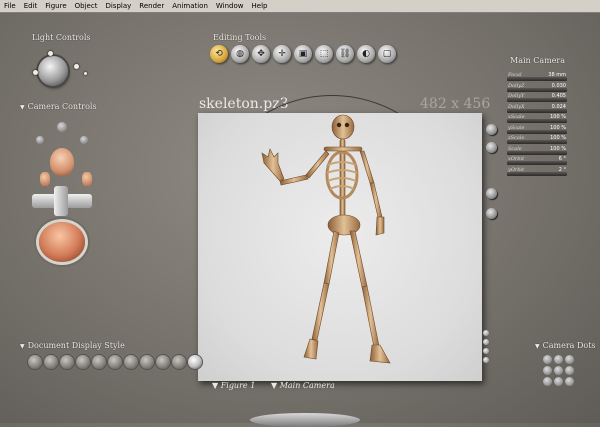  Describe the element at coordinates (380, 354) in the screenshot. I see `right-foot` at that location.